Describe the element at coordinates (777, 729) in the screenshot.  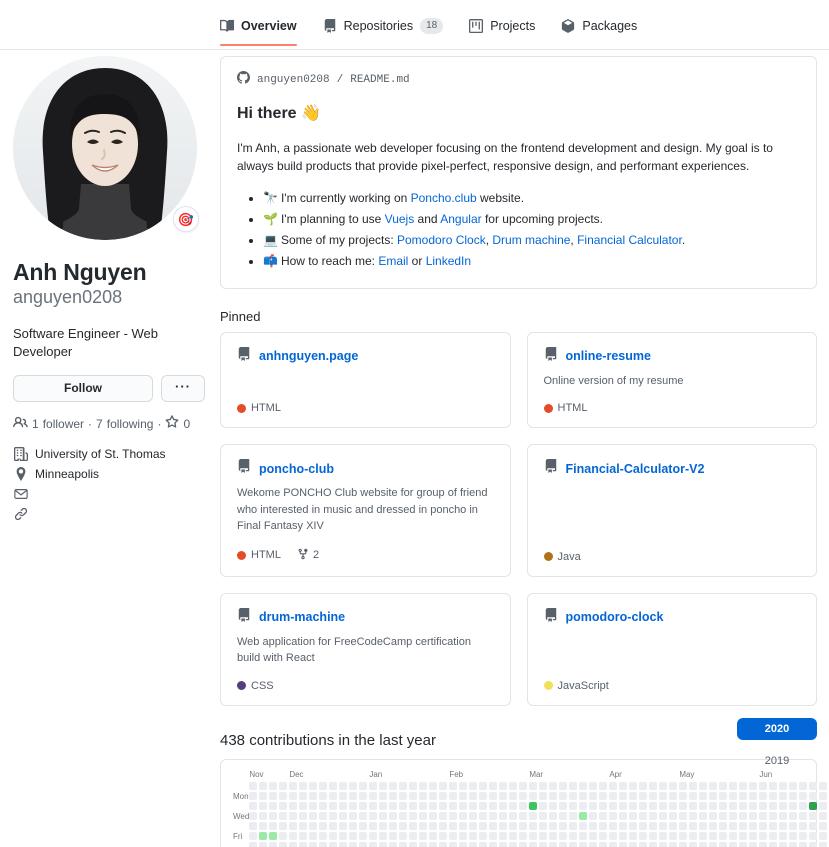
I see `year-2020-button: 2020` at that location.